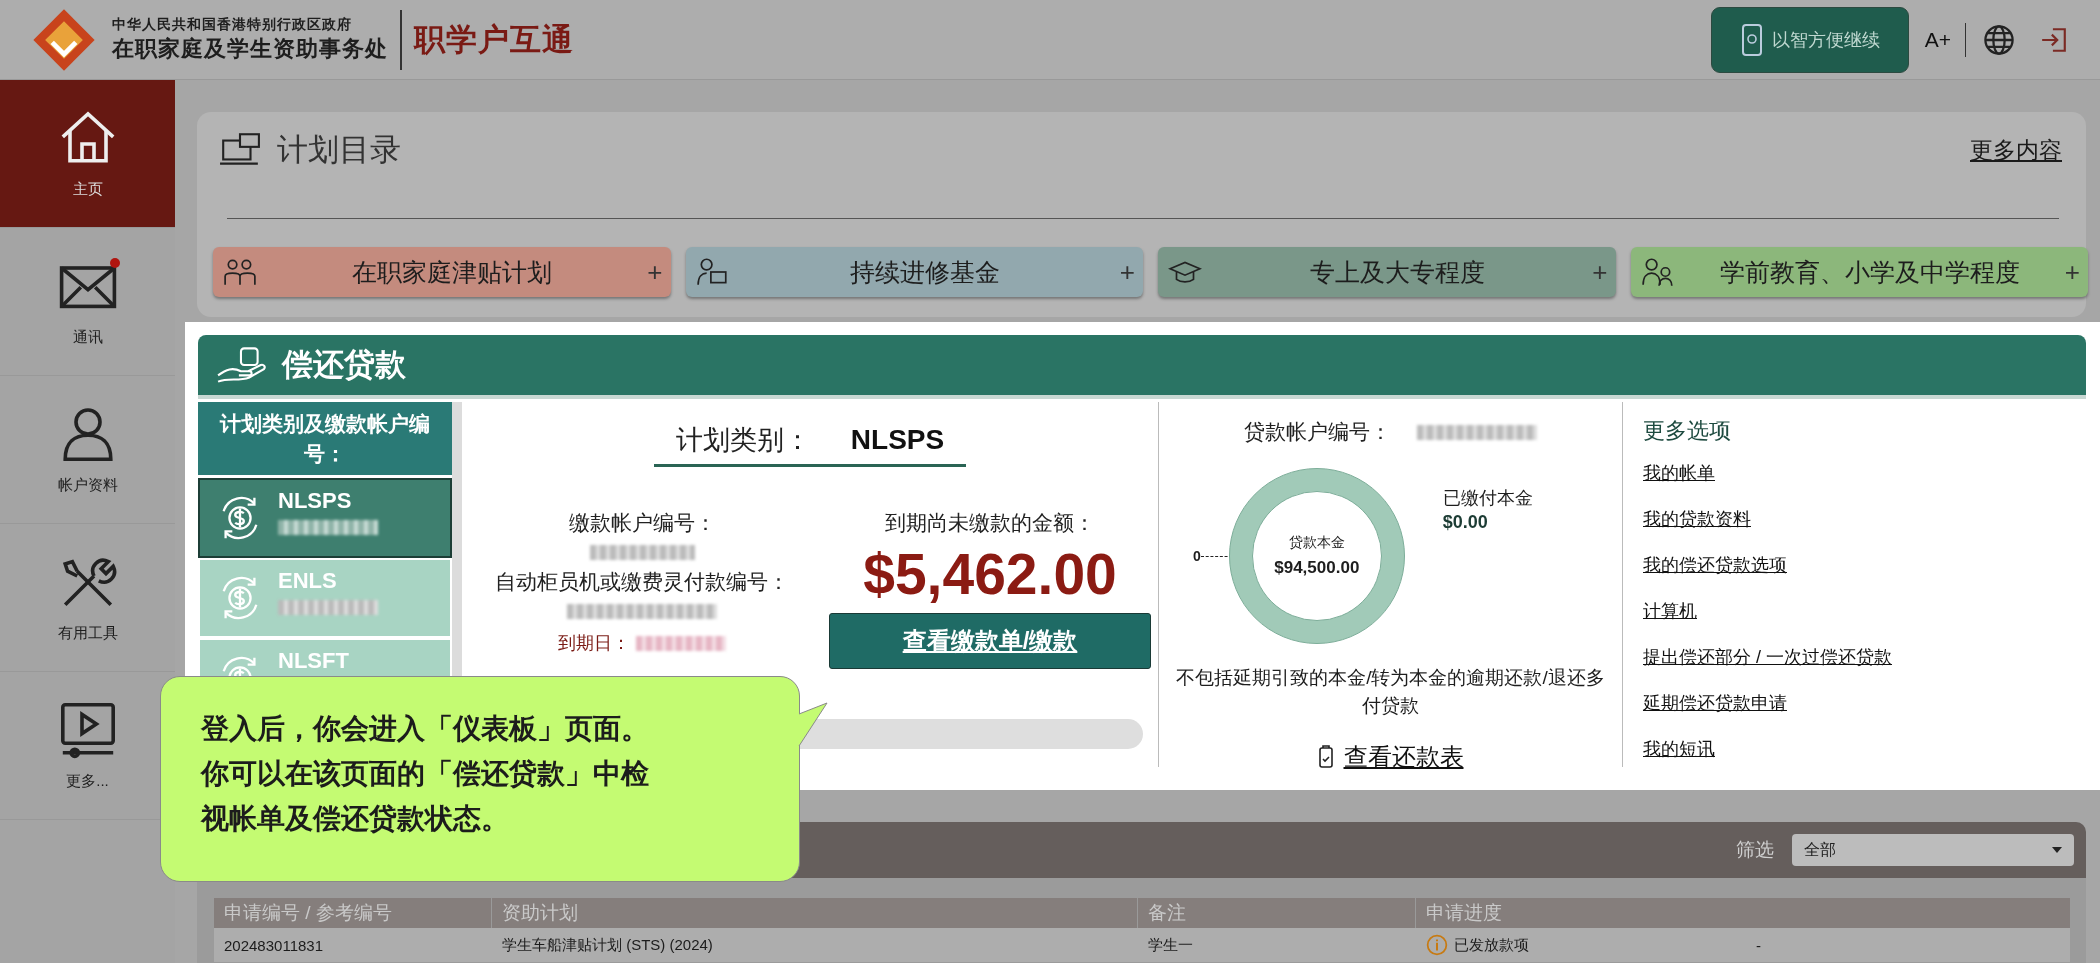 The image size is (2100, 963). Describe the element at coordinates (240, 150) in the screenshot. I see `laptop-chat-icon` at that location.